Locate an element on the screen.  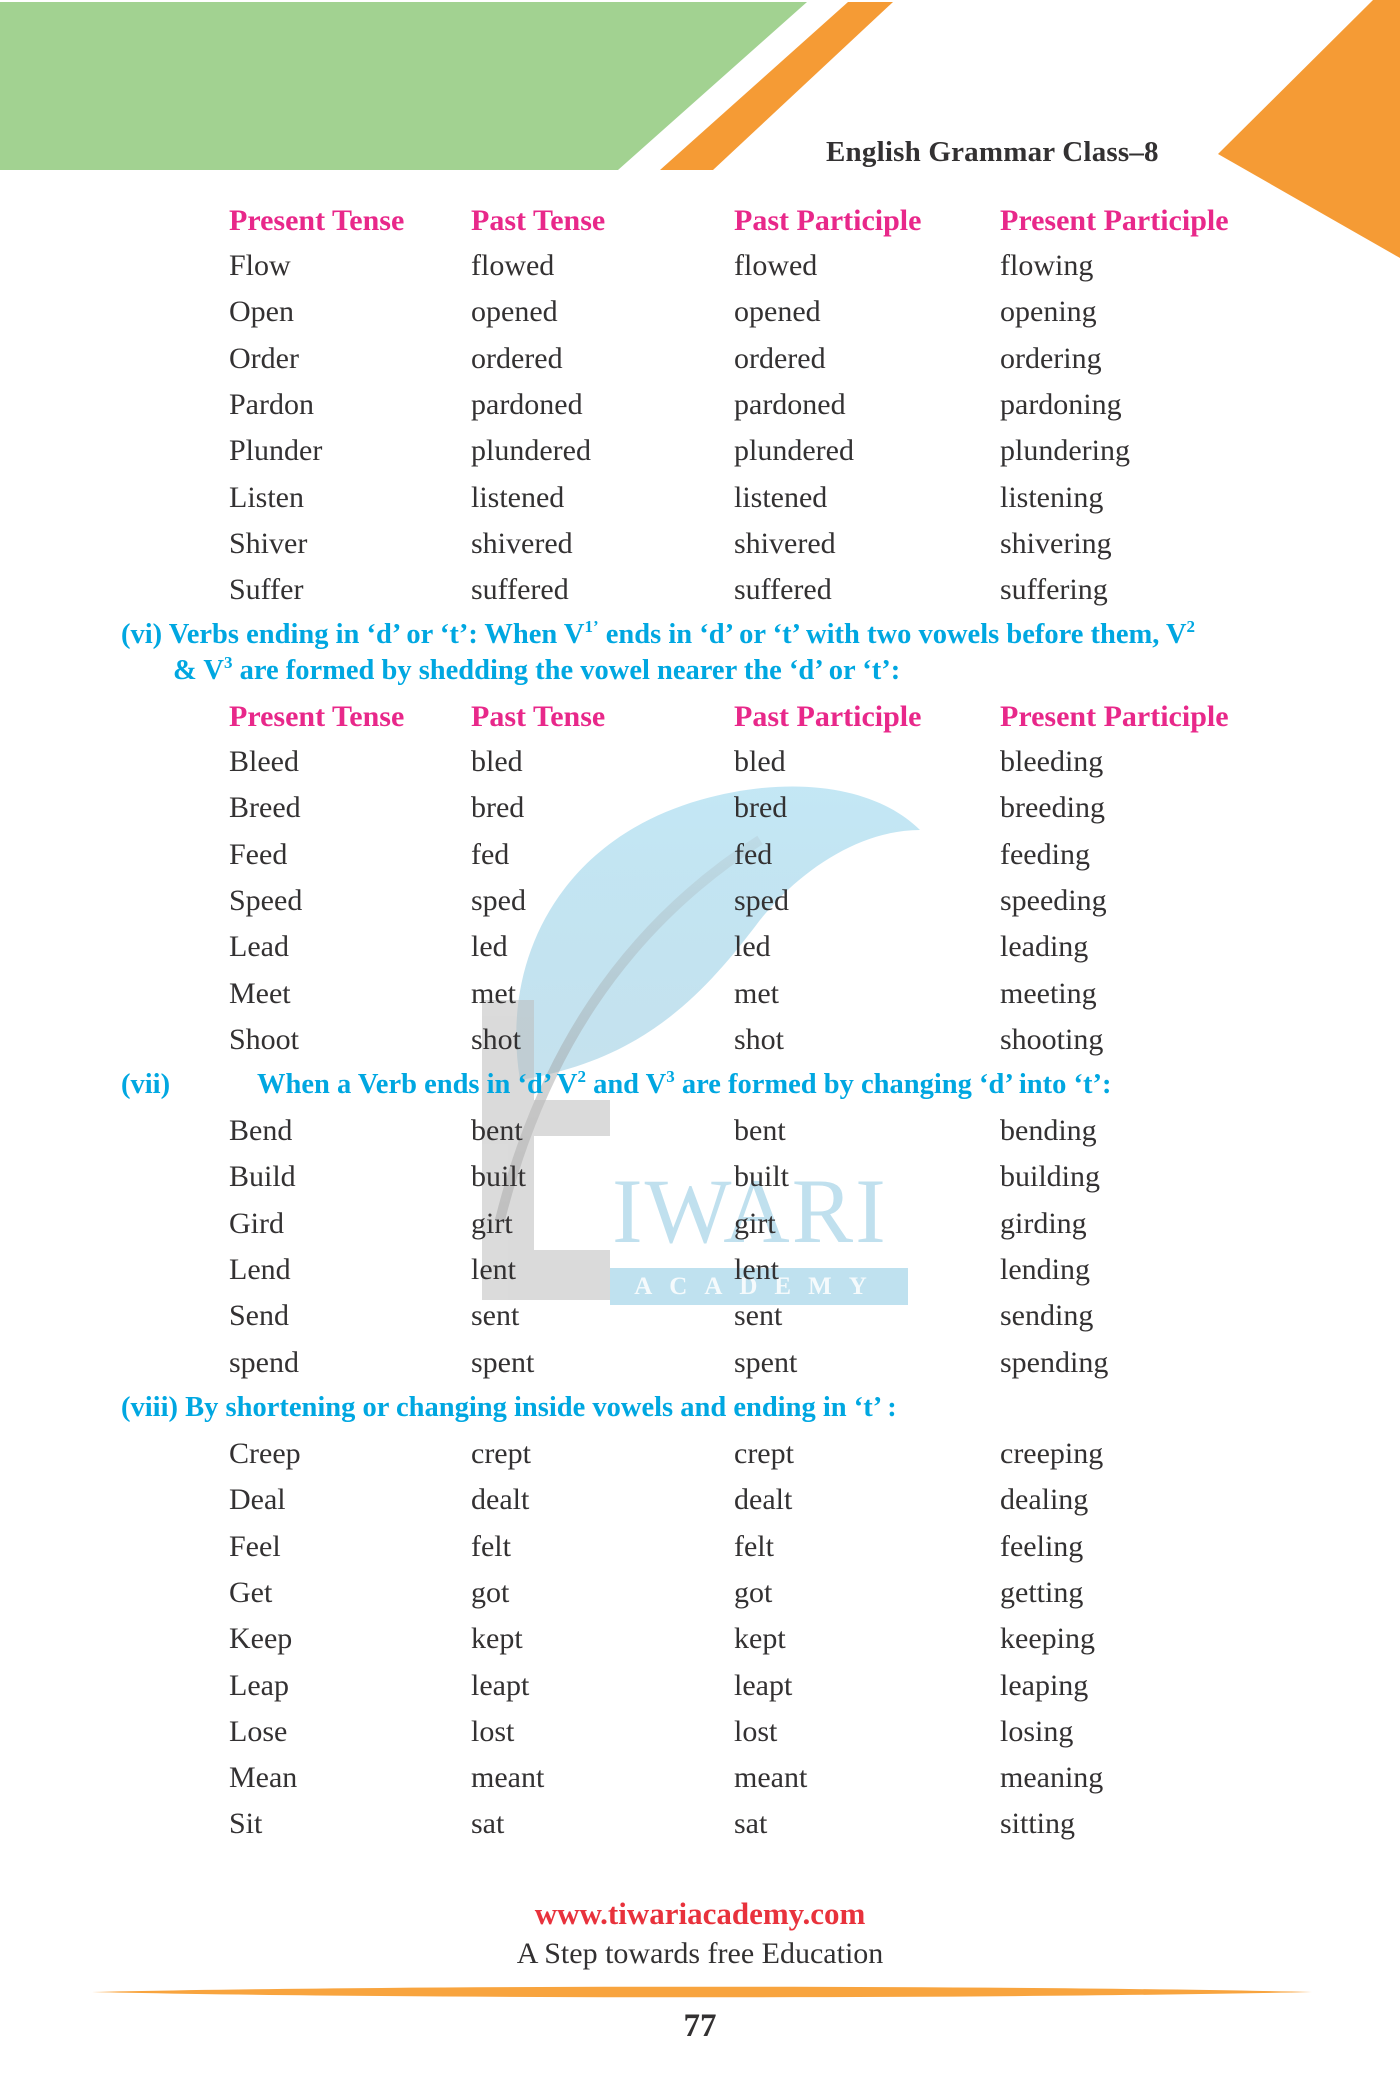
section-vii-text-b: and V is located at coordinates (626, 1084).